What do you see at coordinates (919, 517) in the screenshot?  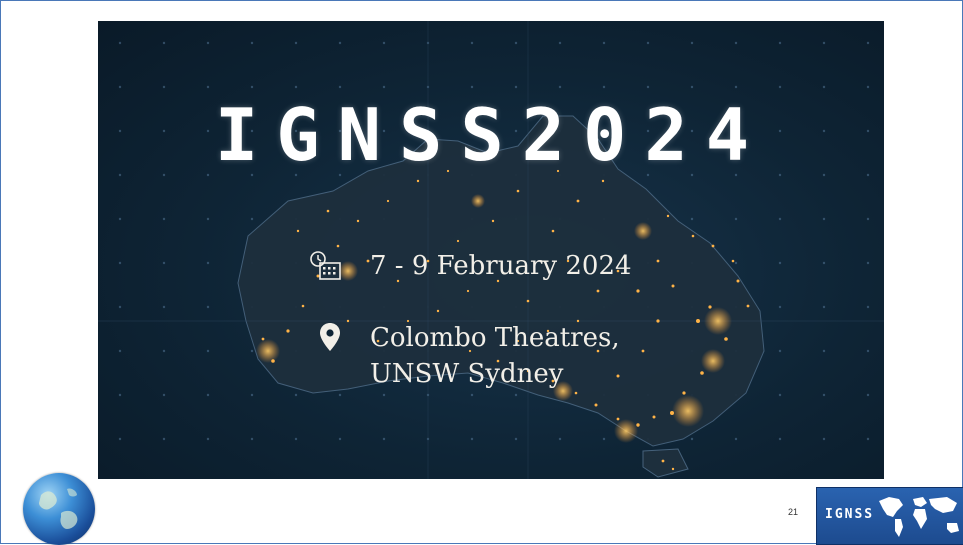 I see `world-map-icon` at bounding box center [919, 517].